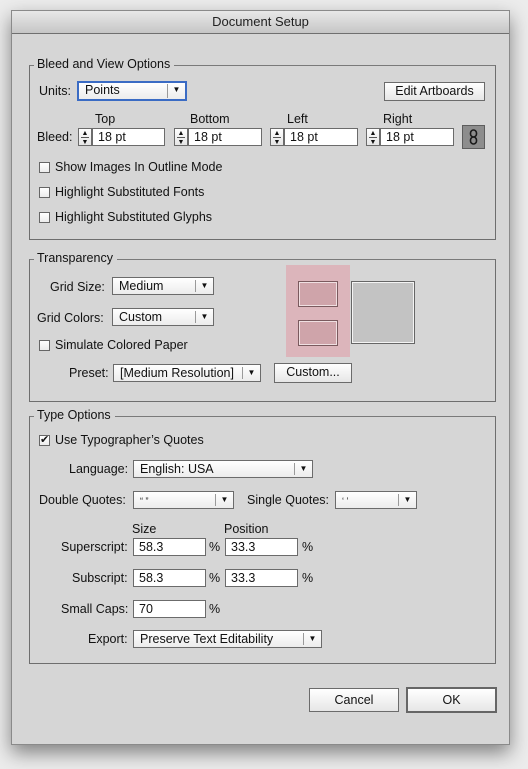 This screenshot has width=528, height=769. I want to click on grid-color-preview, so click(318, 311).